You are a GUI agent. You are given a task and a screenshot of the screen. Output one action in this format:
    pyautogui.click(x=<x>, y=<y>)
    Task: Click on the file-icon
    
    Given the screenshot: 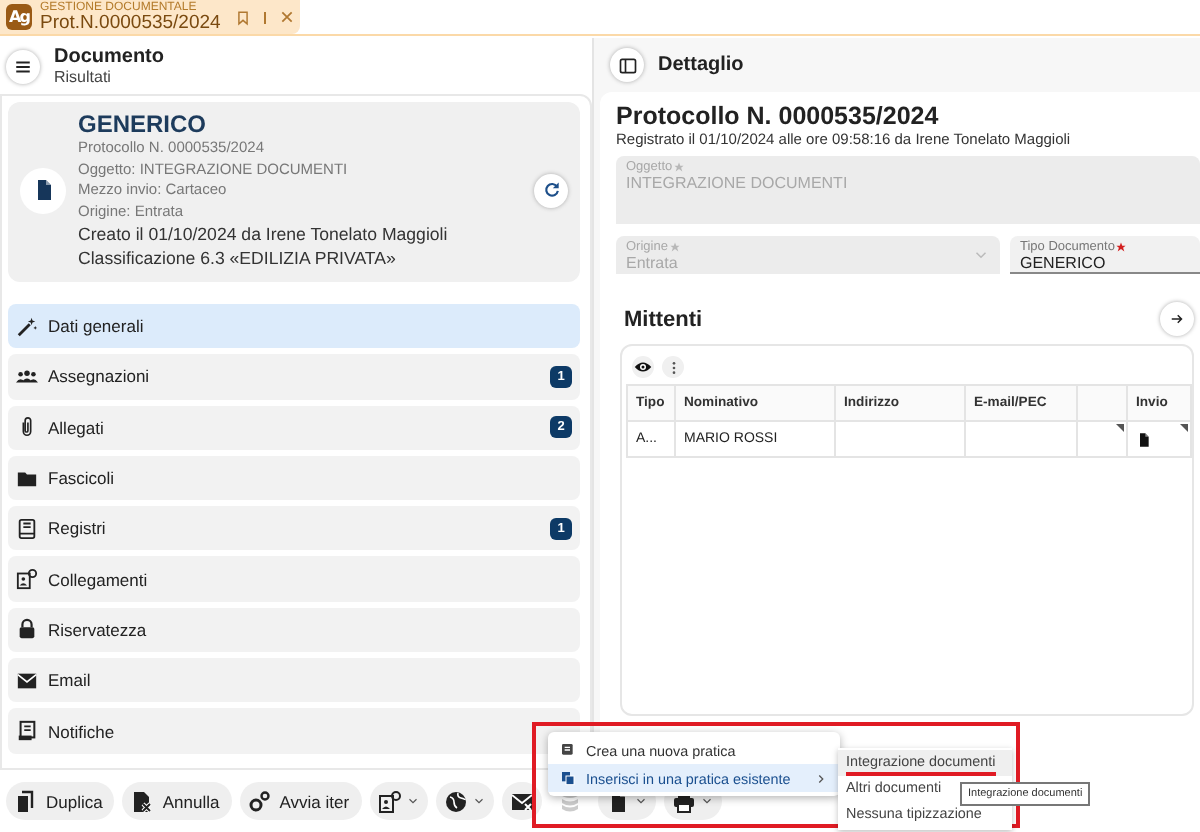 What is the action you would take?
    pyautogui.click(x=1144, y=439)
    